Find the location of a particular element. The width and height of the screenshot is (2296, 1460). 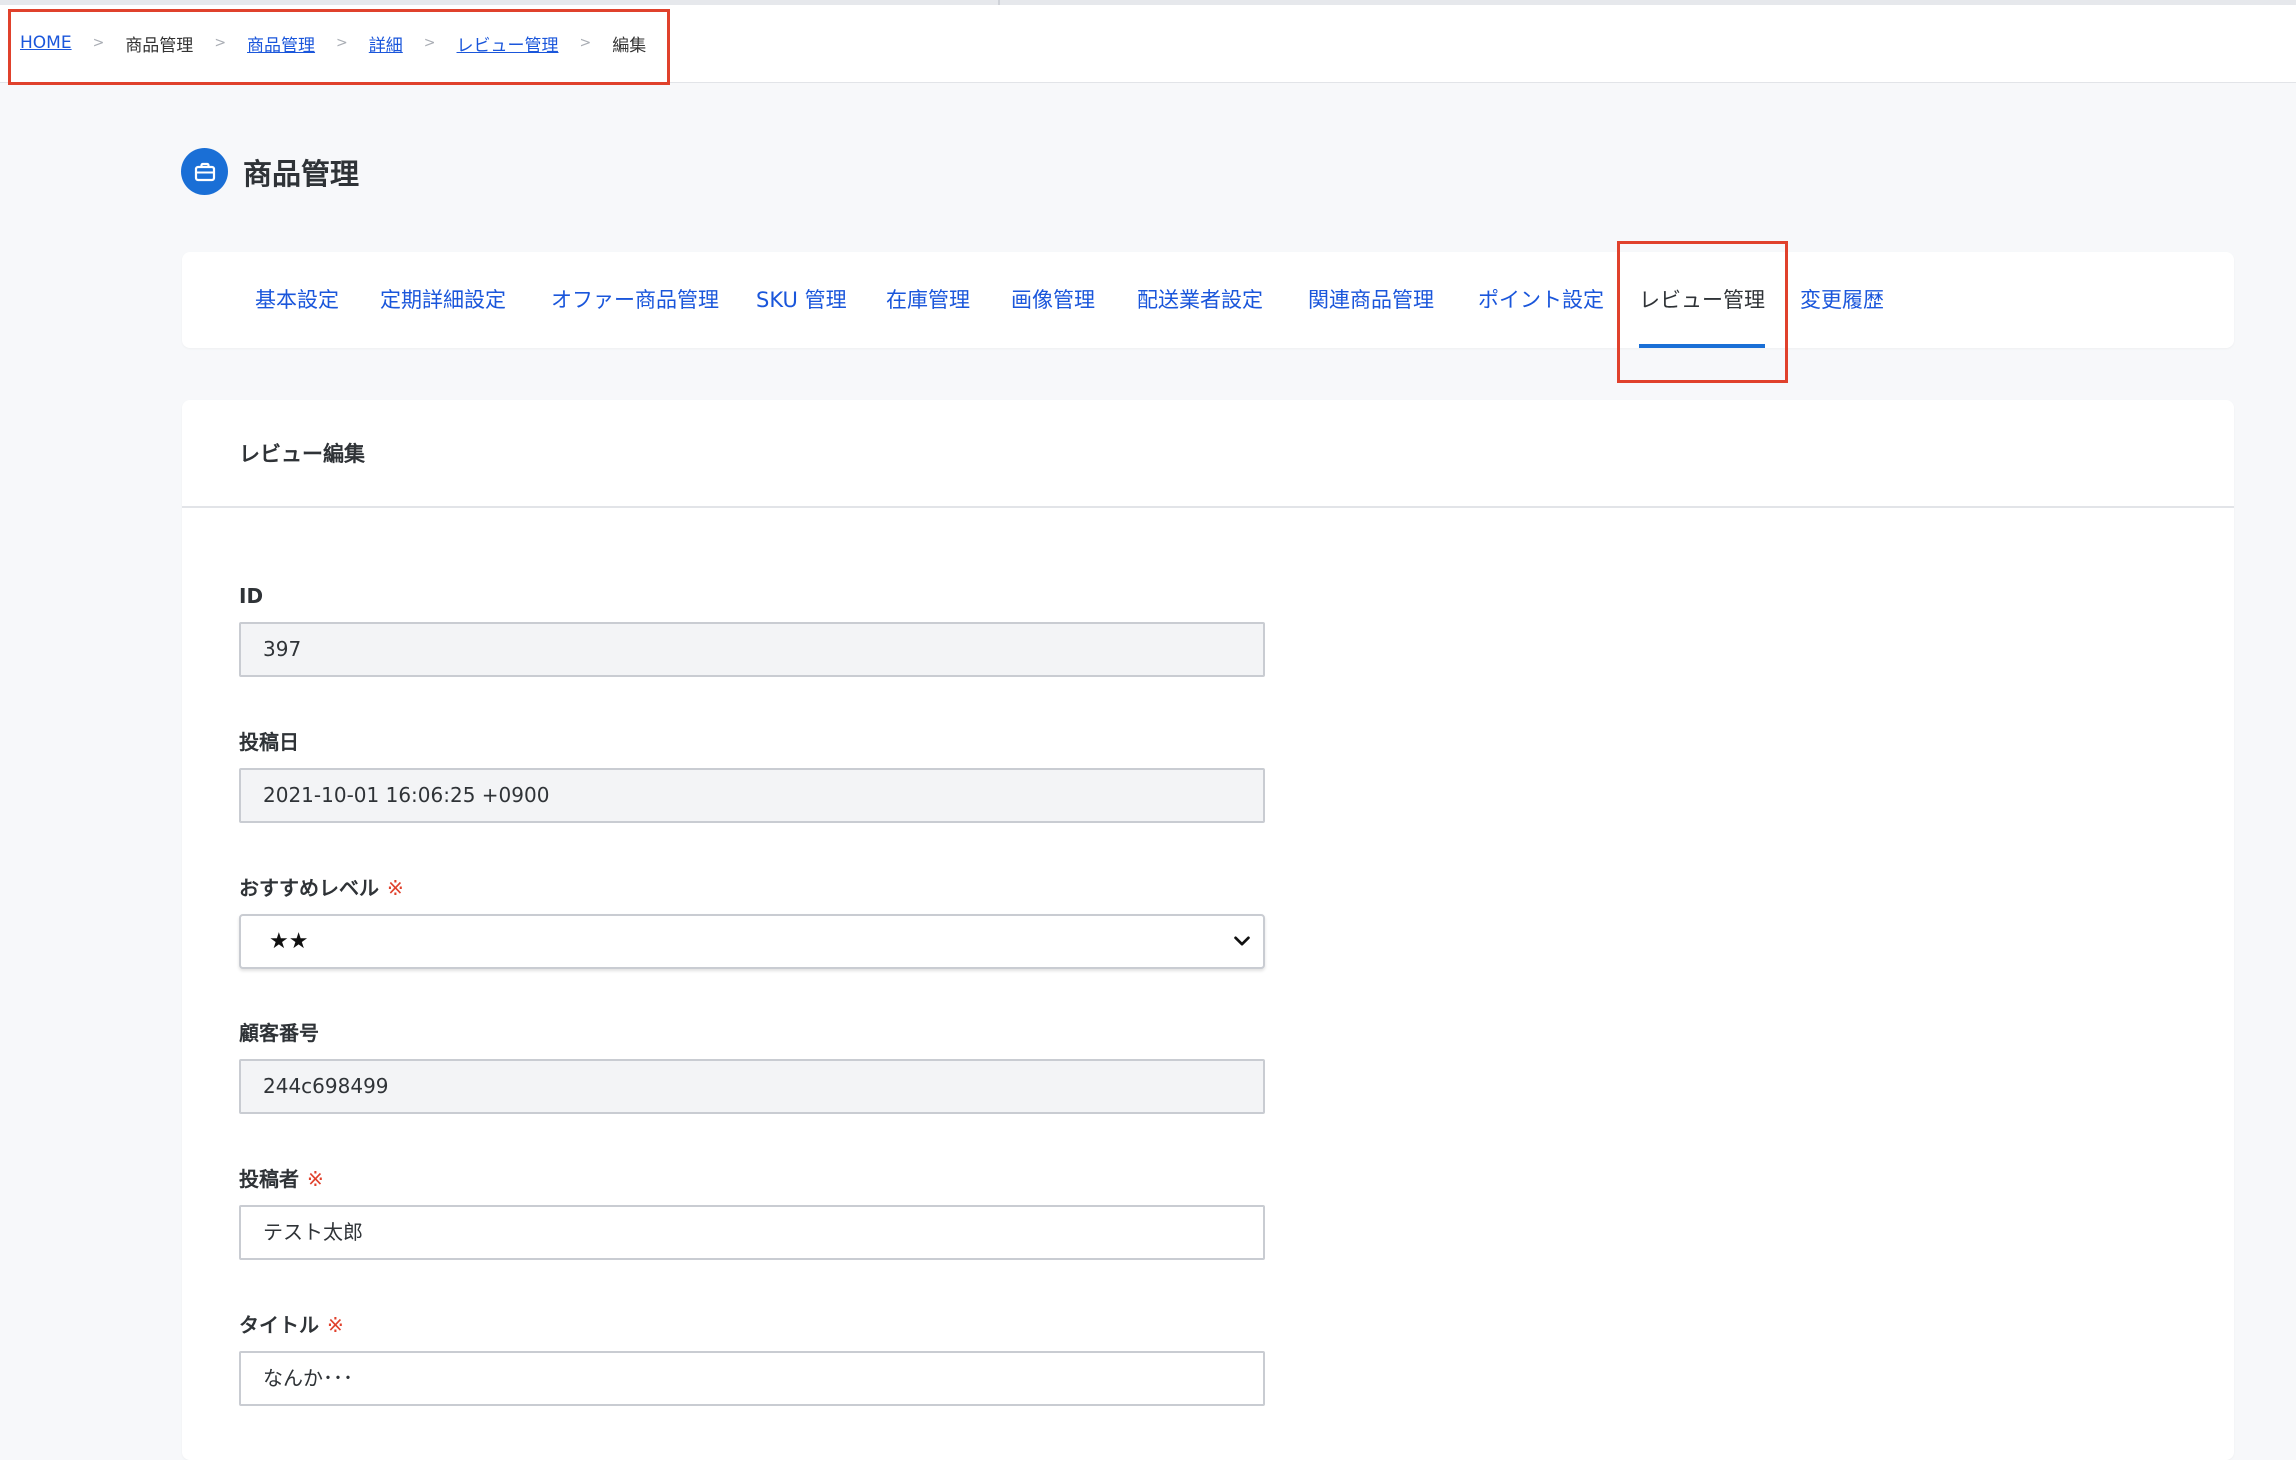

tab-points: ポイント設定 is located at coordinates (1541, 300).